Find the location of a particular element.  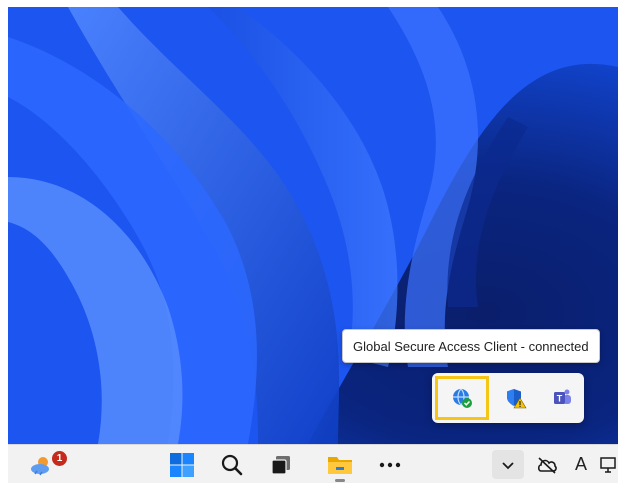

gsa-status-tooltip: Global Secure Access Client - connected is located at coordinates (471, 346).